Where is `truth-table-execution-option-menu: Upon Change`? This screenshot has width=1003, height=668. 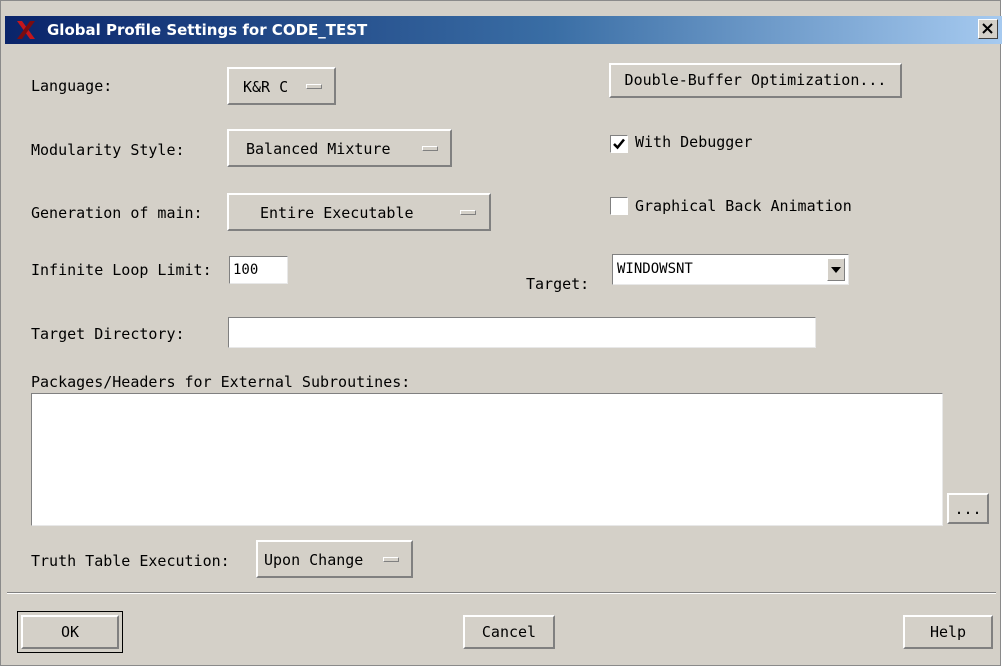
truth-table-execution-option-menu: Upon Change is located at coordinates (334, 559).